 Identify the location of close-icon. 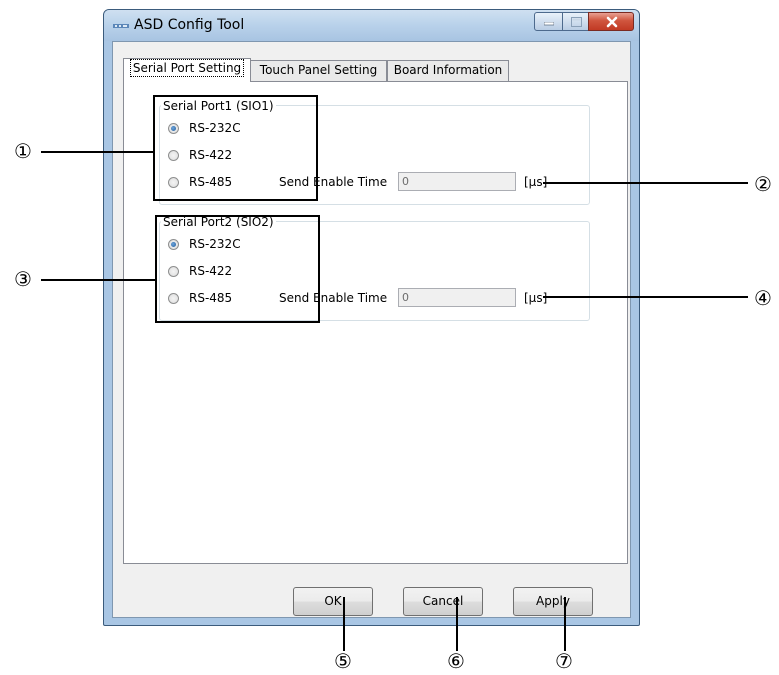
(612, 22).